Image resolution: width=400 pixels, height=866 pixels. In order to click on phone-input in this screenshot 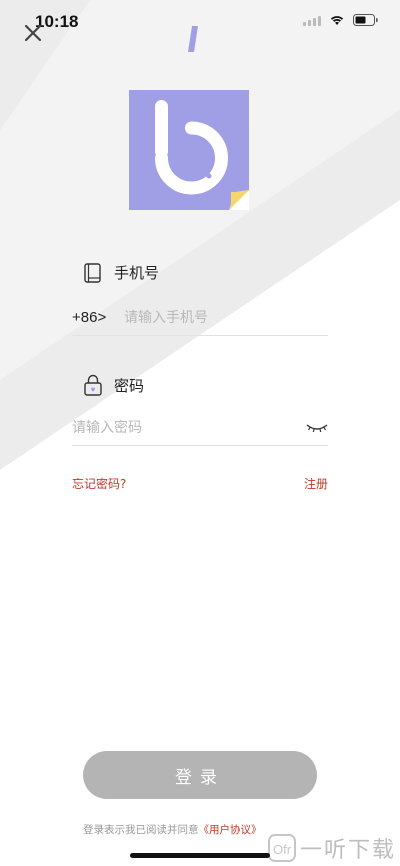, I will do `click(226, 317)`.